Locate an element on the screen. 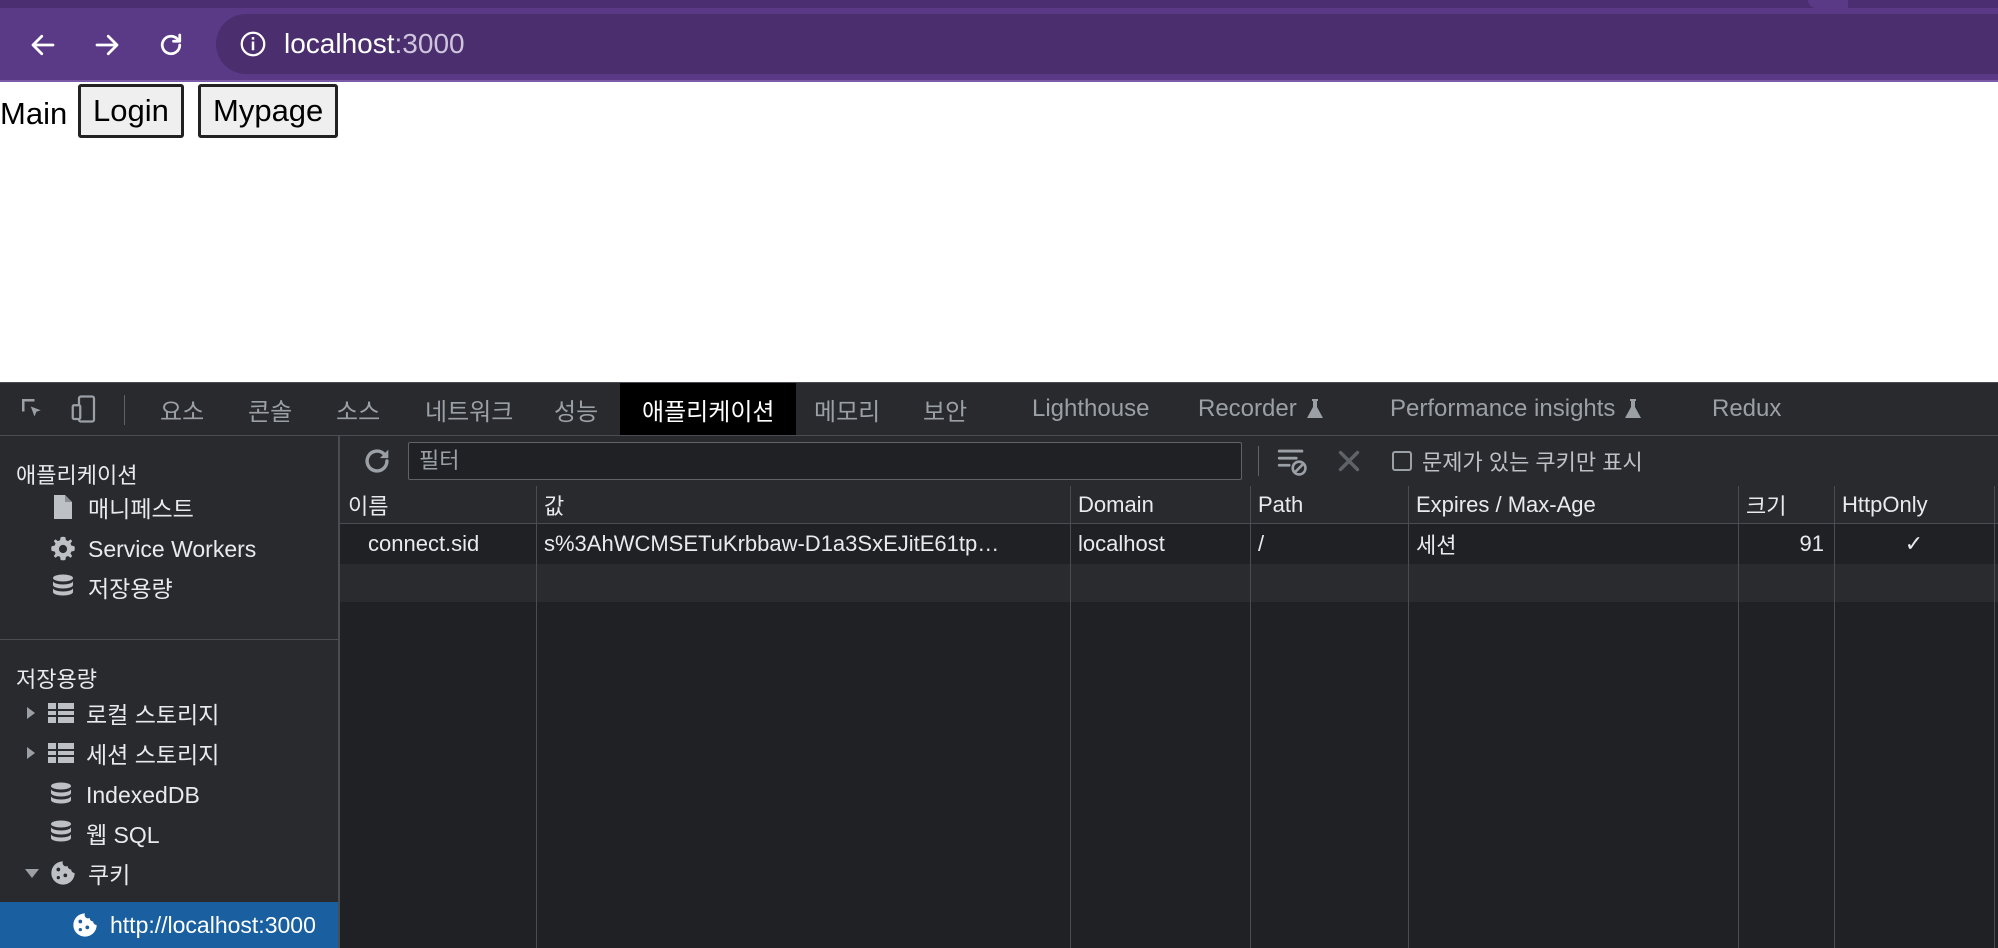  tab-performance: 성능 is located at coordinates (576, 409).